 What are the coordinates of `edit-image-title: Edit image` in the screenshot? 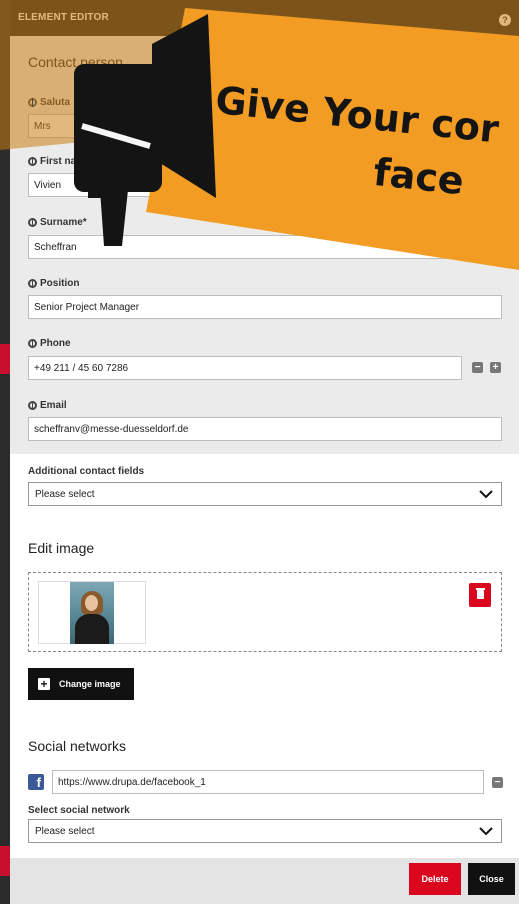 It's located at (61, 548).